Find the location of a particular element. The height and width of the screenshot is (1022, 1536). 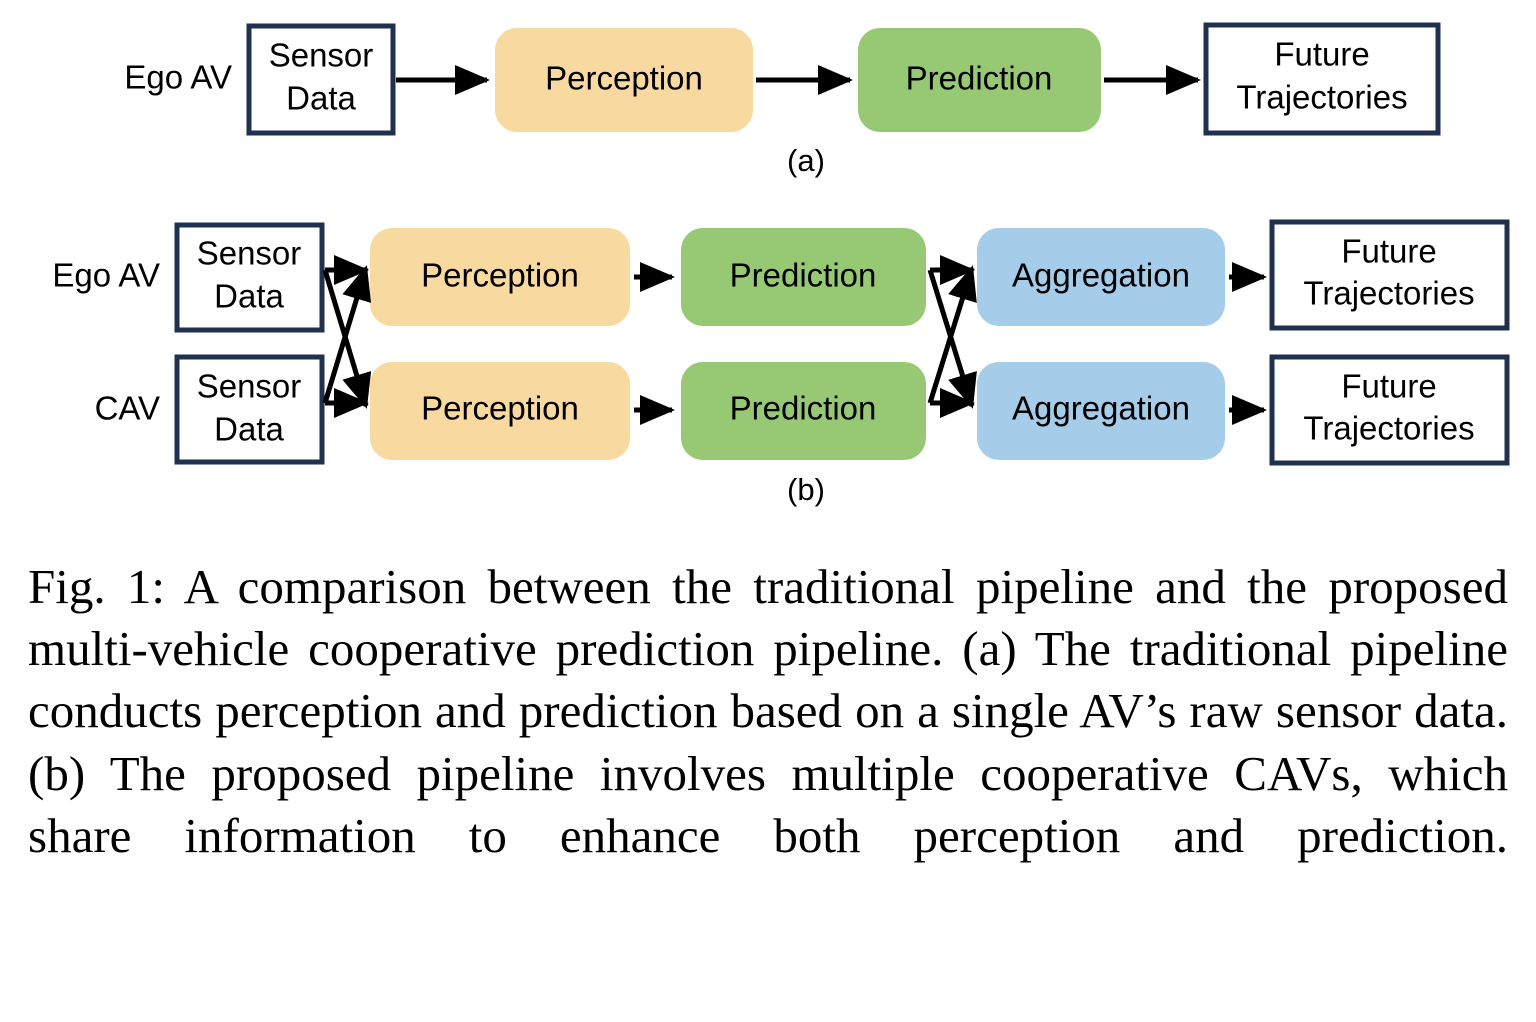

panel-b-ego-node-perception: Perception is located at coordinates (500, 277).